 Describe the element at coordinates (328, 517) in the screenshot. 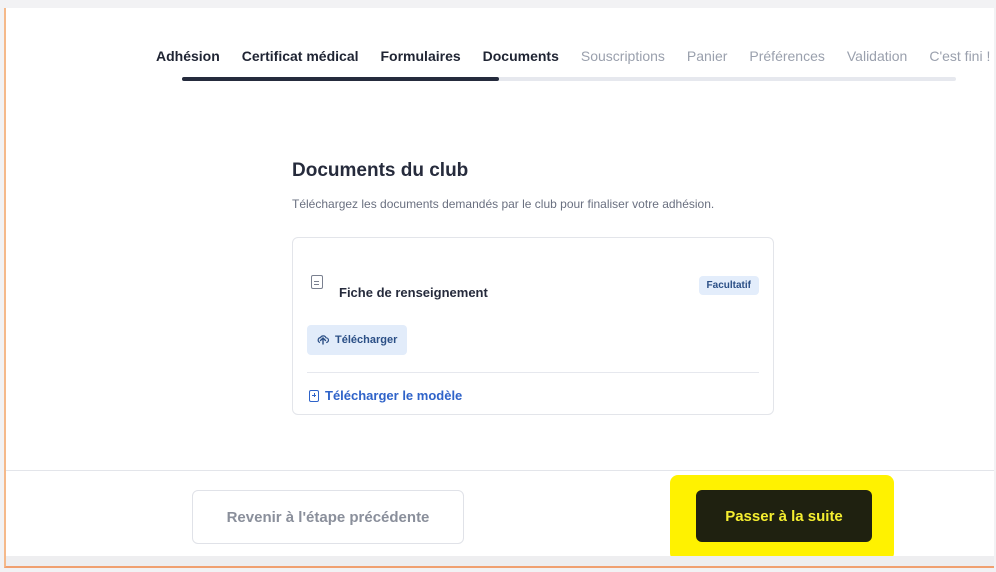

I see `previous-step-button: Revenir à l'étape précédente` at that location.